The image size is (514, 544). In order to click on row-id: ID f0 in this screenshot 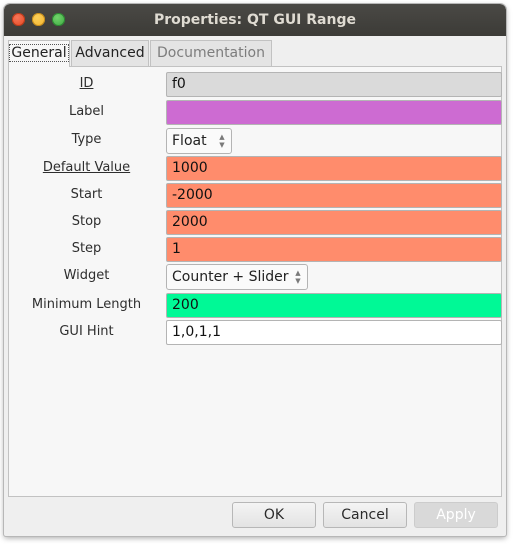, I will do `click(256, 84)`.